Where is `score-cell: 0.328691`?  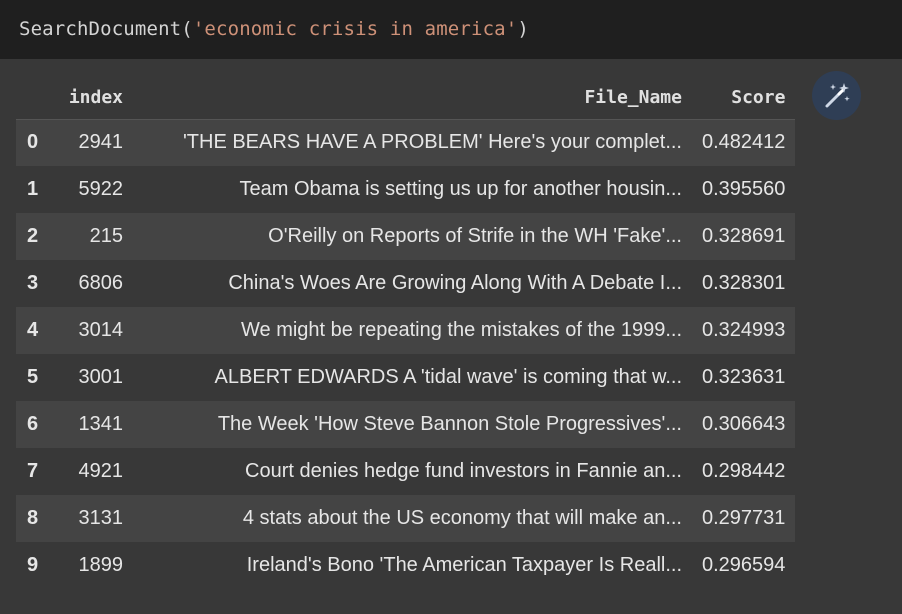
score-cell: 0.328691 is located at coordinates (744, 236).